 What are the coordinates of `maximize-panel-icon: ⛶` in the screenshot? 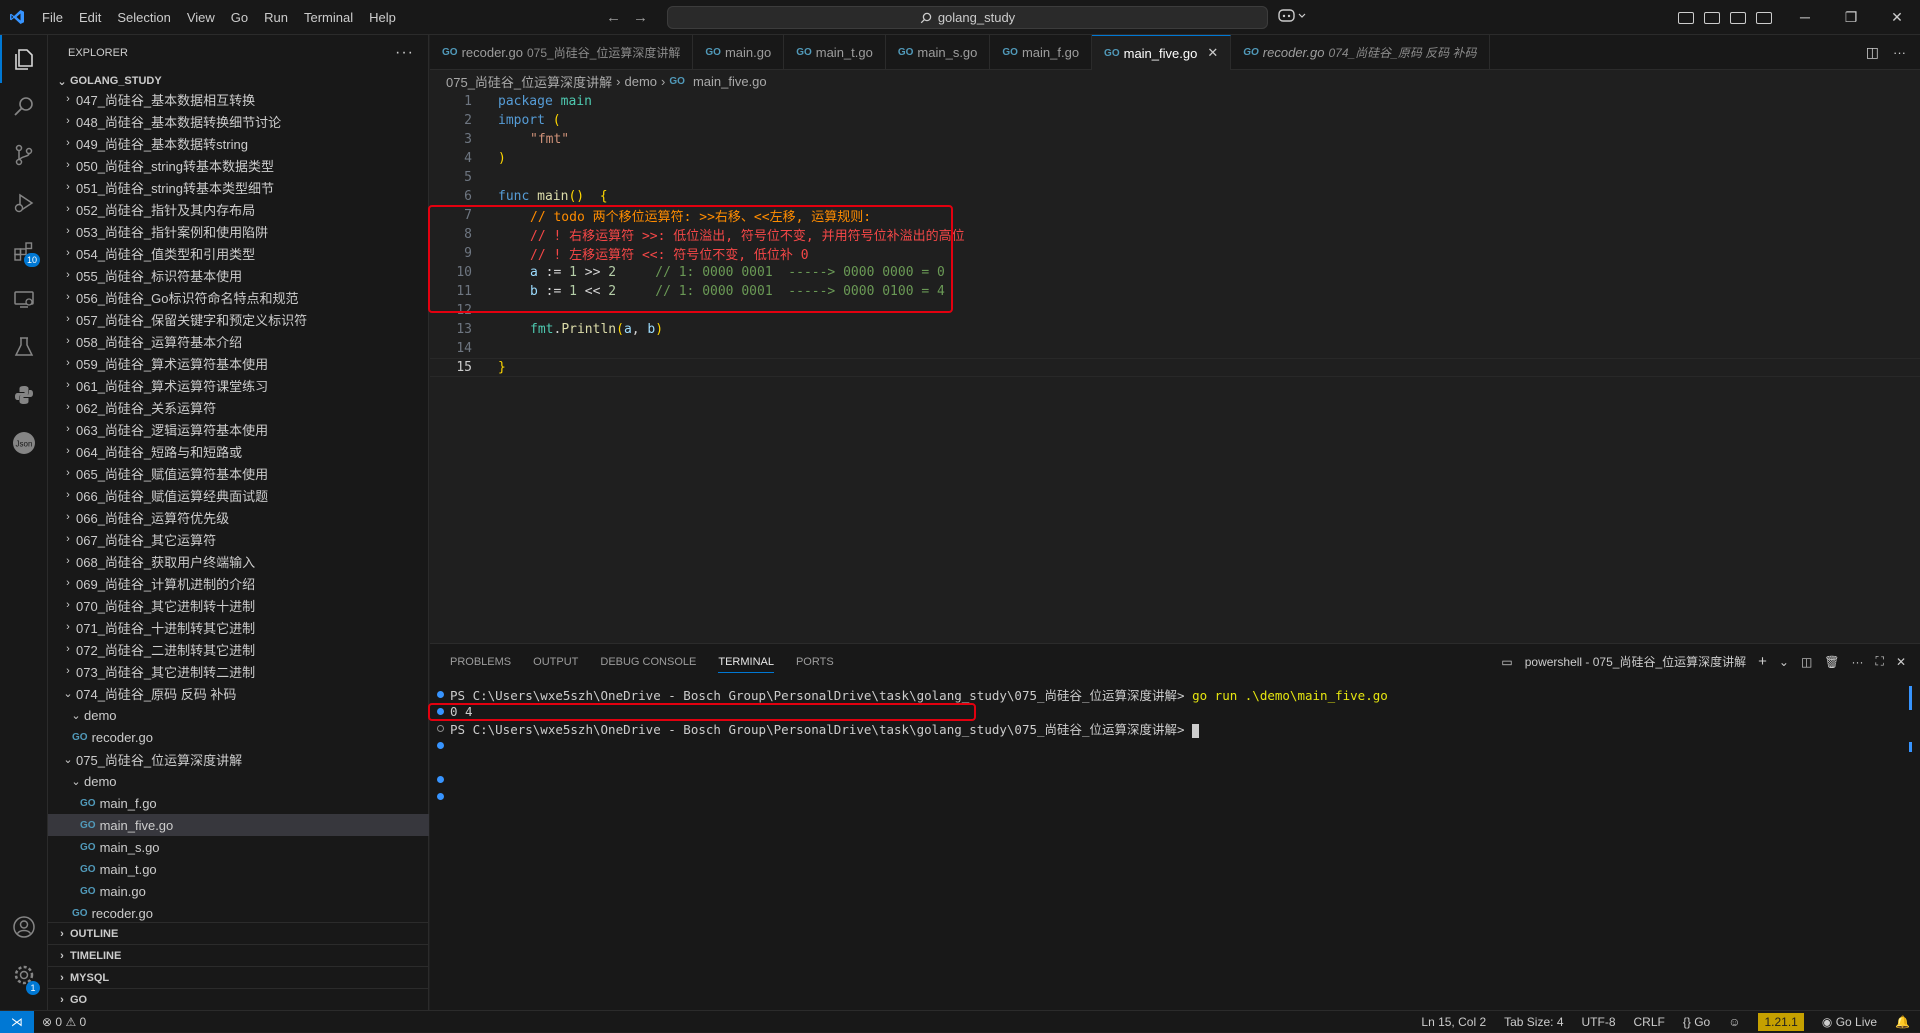 It's located at (1880, 661).